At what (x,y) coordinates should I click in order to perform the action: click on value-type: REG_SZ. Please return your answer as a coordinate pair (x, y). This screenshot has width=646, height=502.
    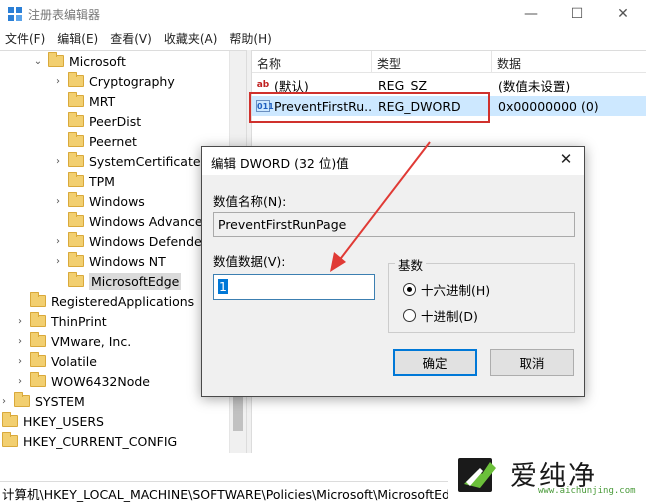
    Looking at the image, I should click on (403, 85).